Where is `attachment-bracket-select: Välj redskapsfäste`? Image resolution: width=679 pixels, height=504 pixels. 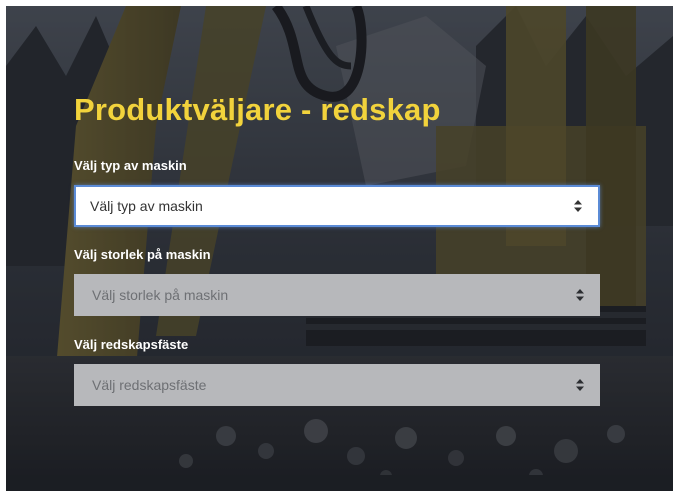 attachment-bracket-select: Välj redskapsfäste is located at coordinates (337, 385).